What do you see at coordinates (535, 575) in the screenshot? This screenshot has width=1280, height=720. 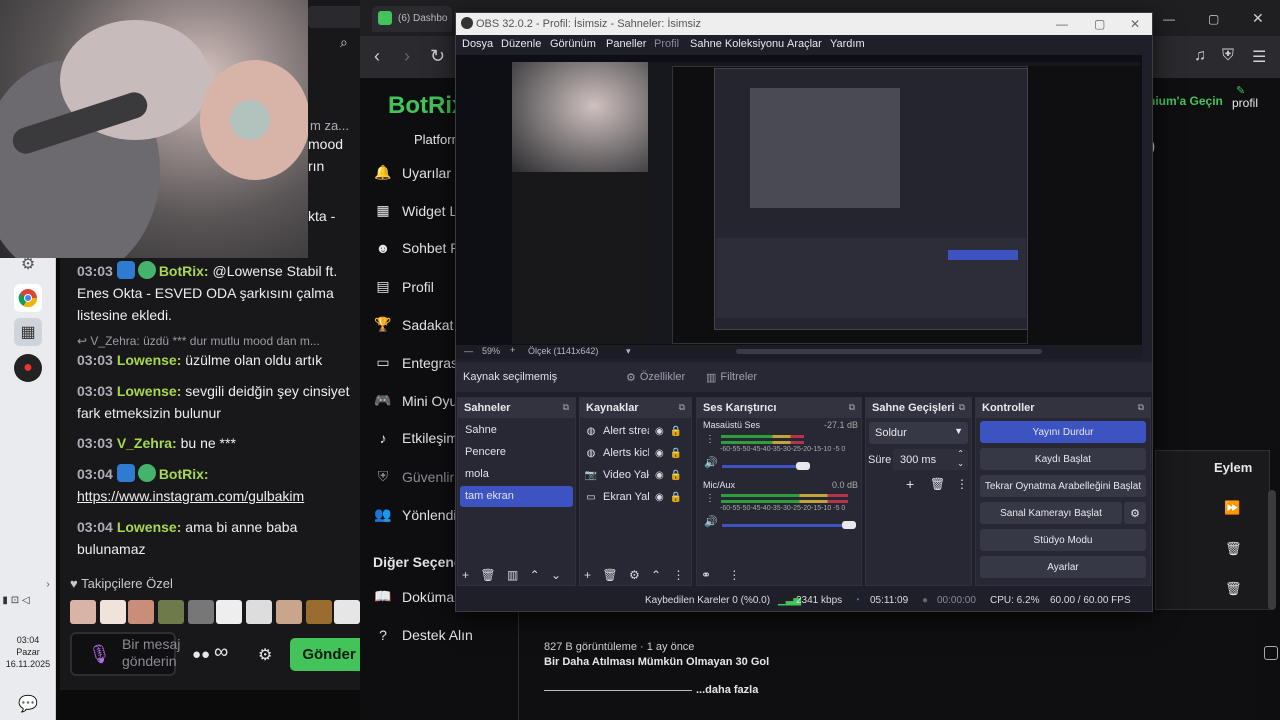 I see `move-up-icon: ⌃` at bounding box center [535, 575].